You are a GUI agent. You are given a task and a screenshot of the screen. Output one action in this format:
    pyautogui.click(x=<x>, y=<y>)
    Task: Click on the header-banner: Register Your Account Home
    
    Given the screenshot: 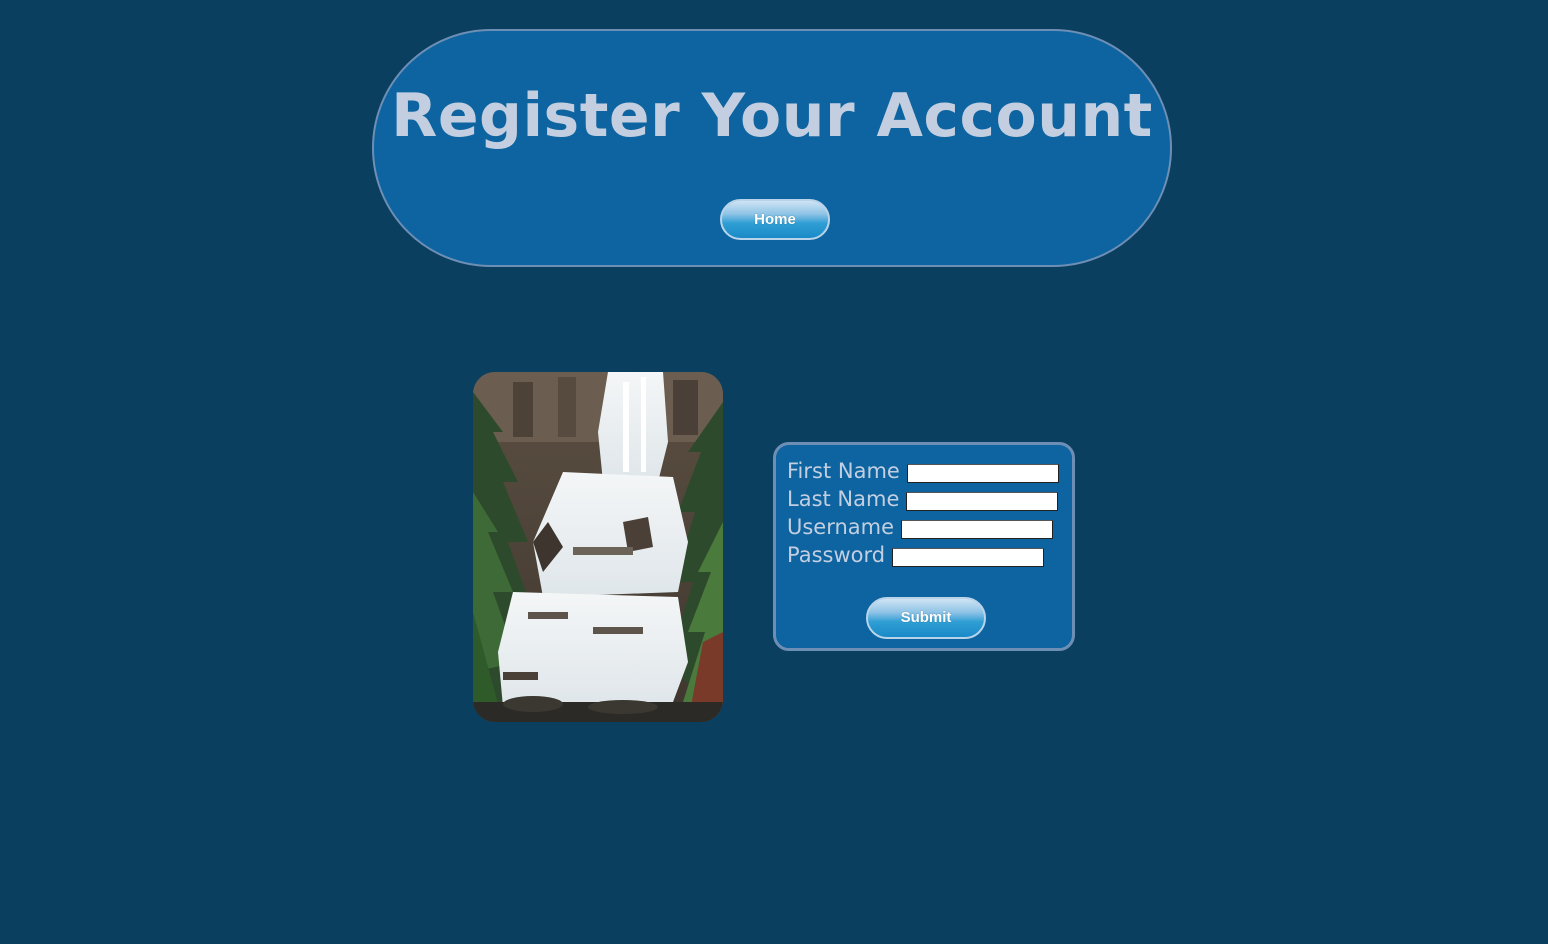 What is the action you would take?
    pyautogui.click(x=772, y=148)
    